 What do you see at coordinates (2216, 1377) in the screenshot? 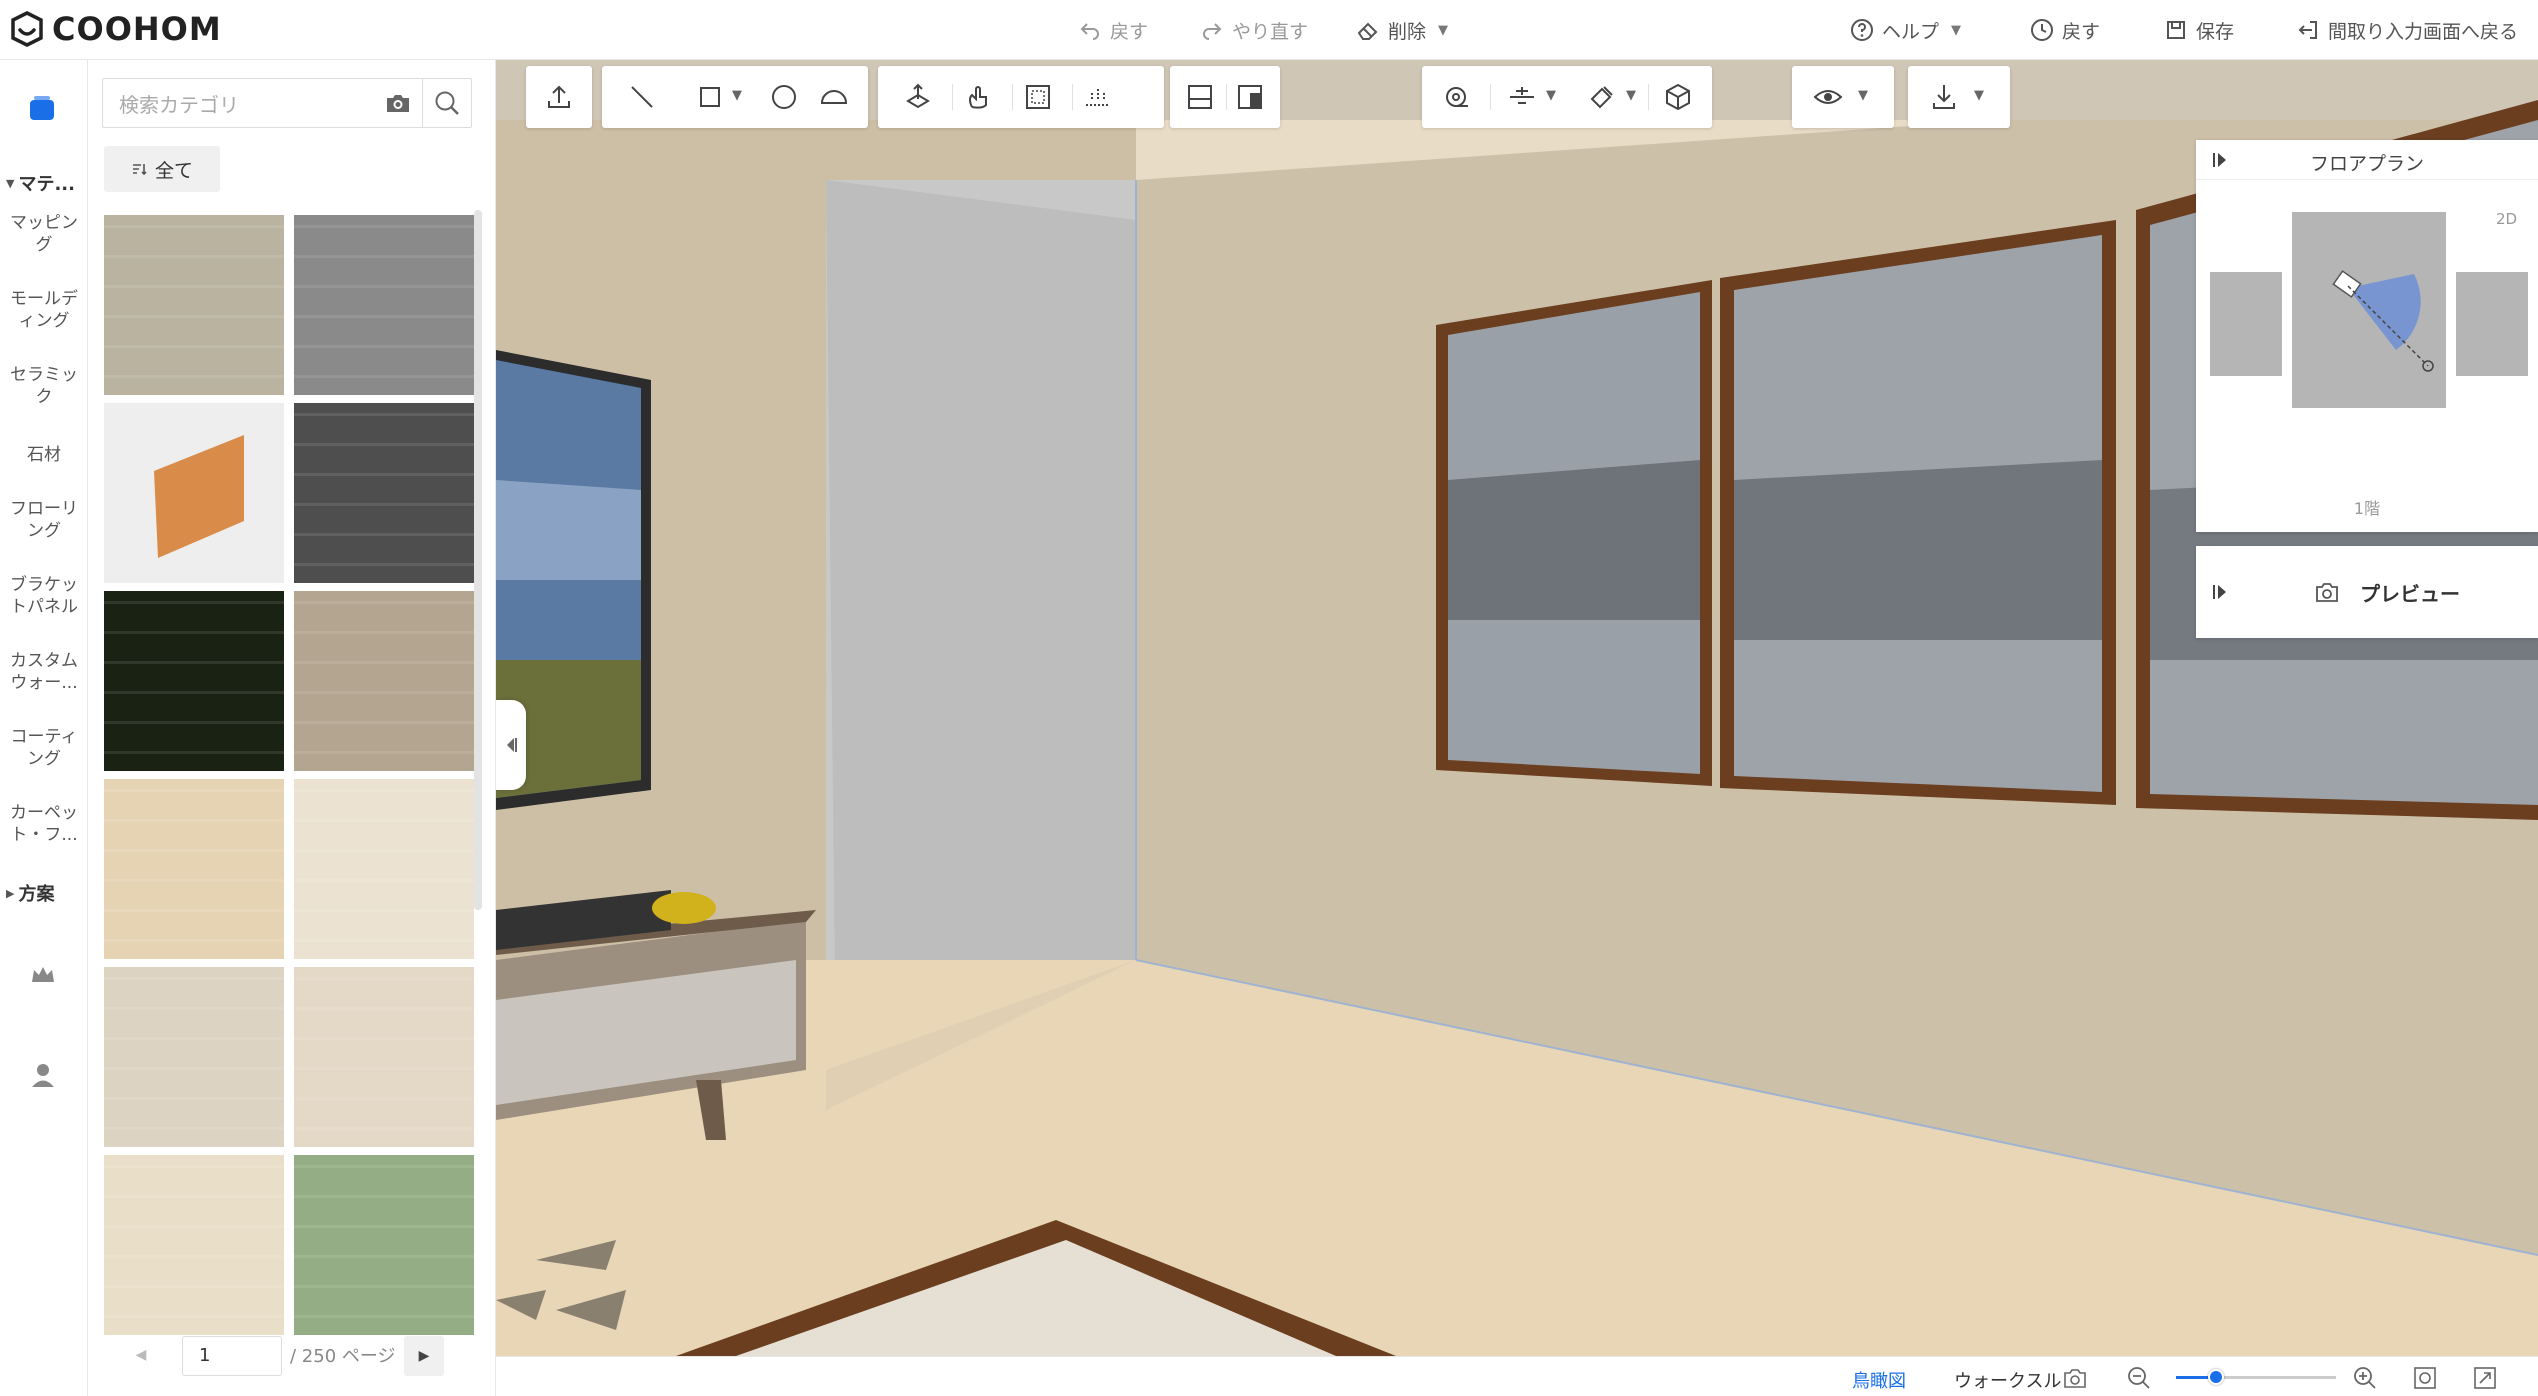
I see `zoom-slider-knob` at bounding box center [2216, 1377].